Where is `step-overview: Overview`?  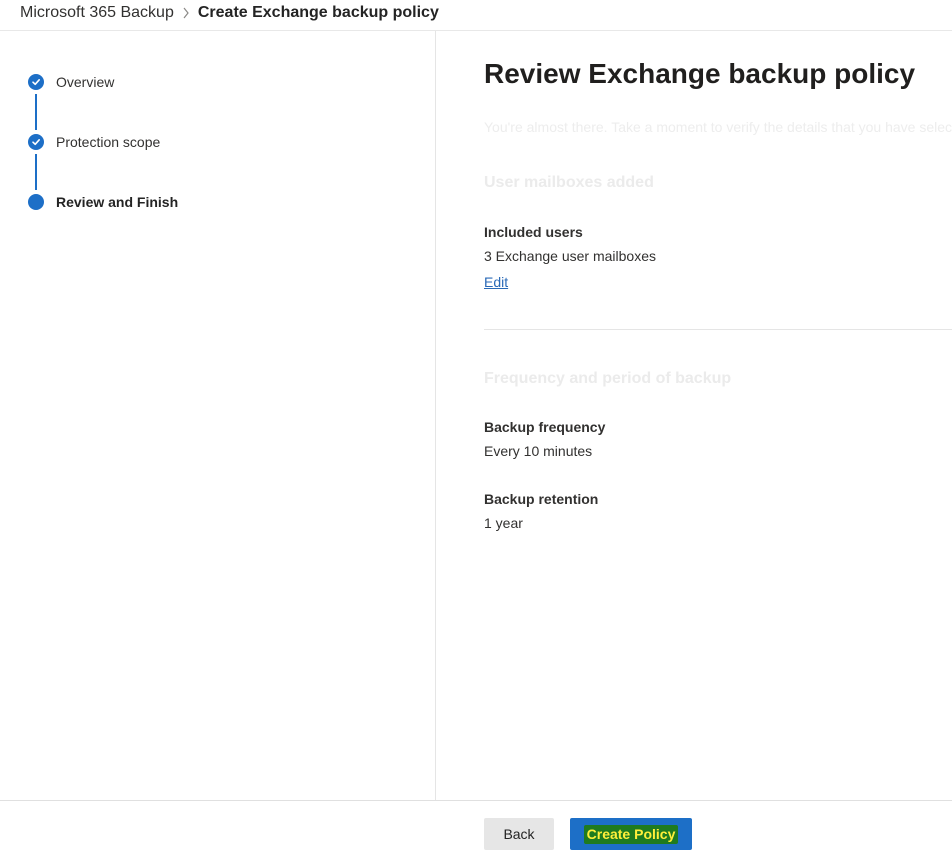
step-overview: Overview is located at coordinates (228, 104).